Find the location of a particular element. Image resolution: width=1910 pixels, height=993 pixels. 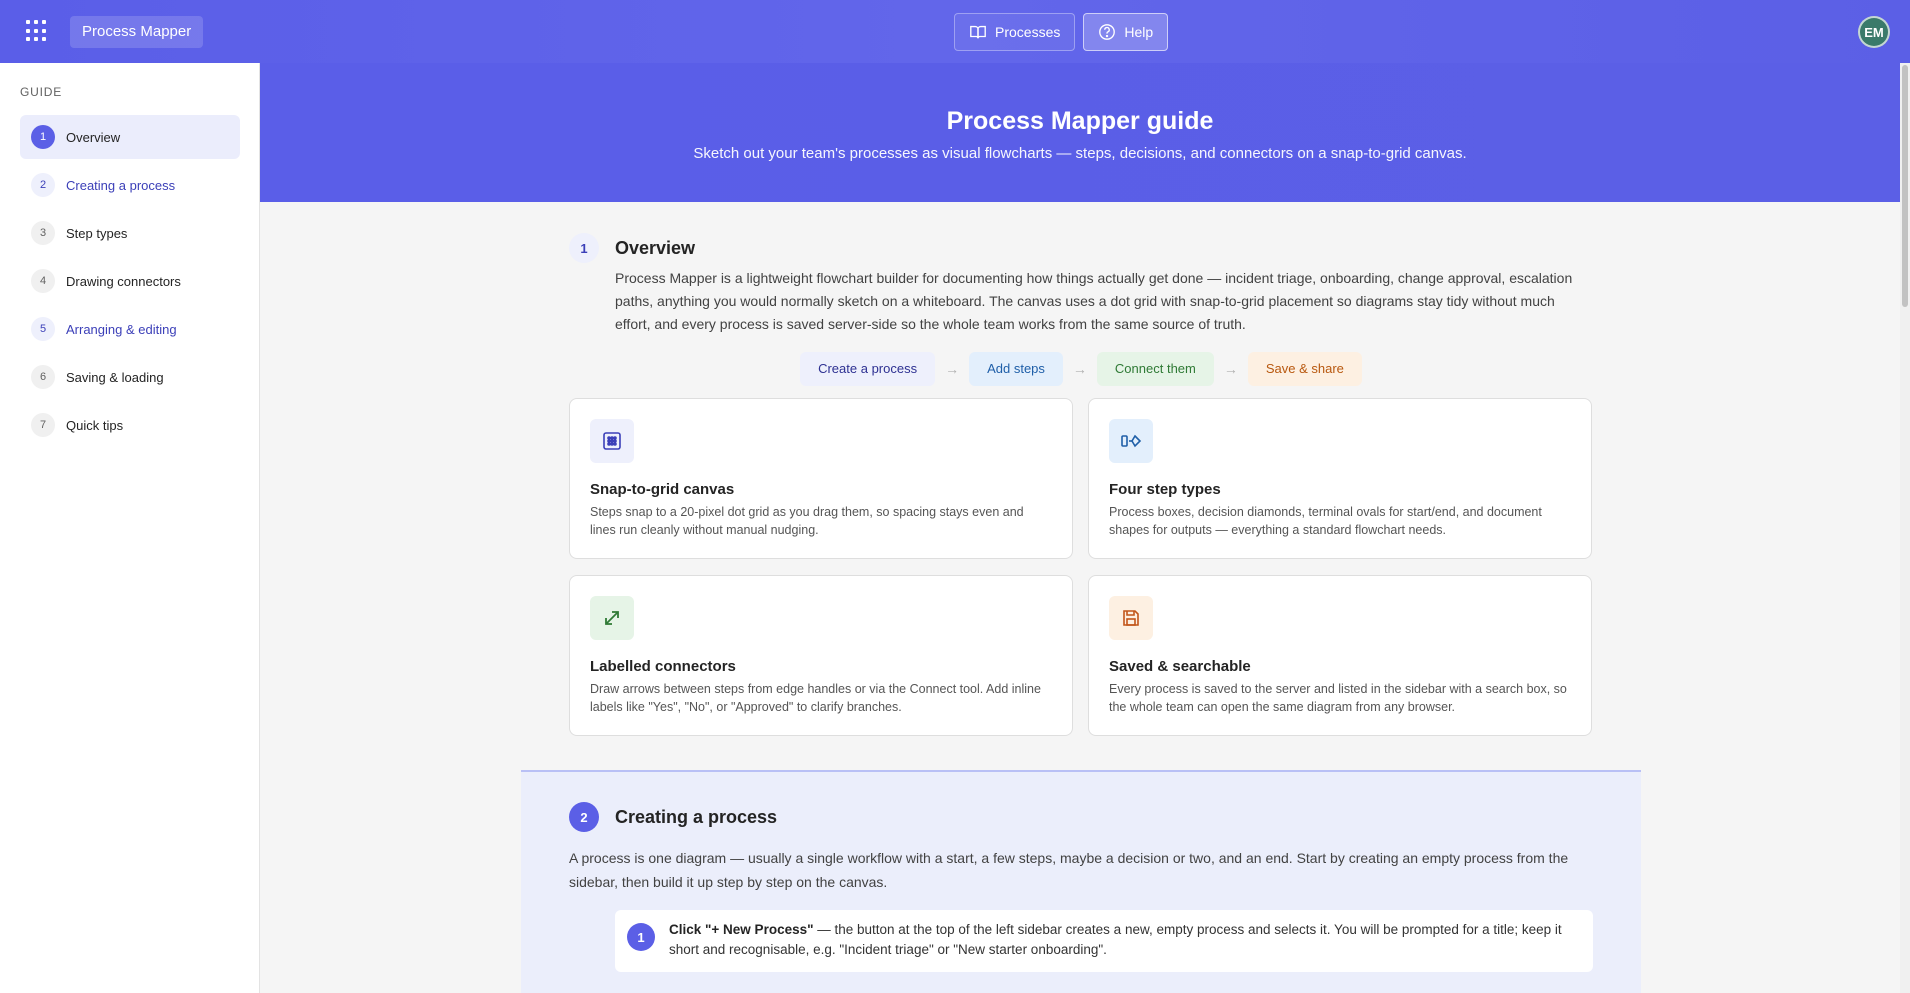

sidebar-item-number: 3 is located at coordinates (43, 233).